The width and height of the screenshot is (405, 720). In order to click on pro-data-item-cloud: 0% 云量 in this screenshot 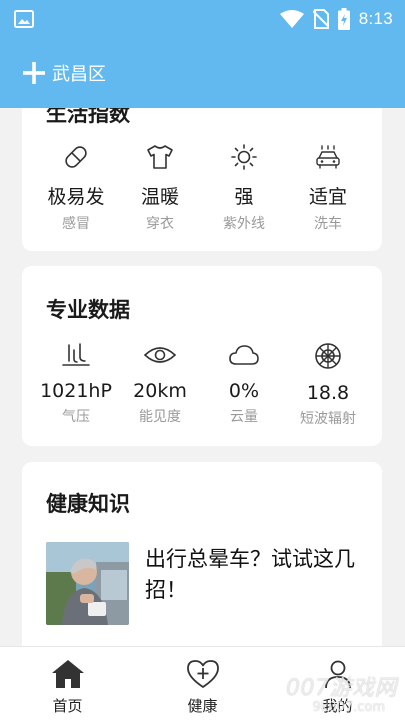, I will do `click(244, 385)`.